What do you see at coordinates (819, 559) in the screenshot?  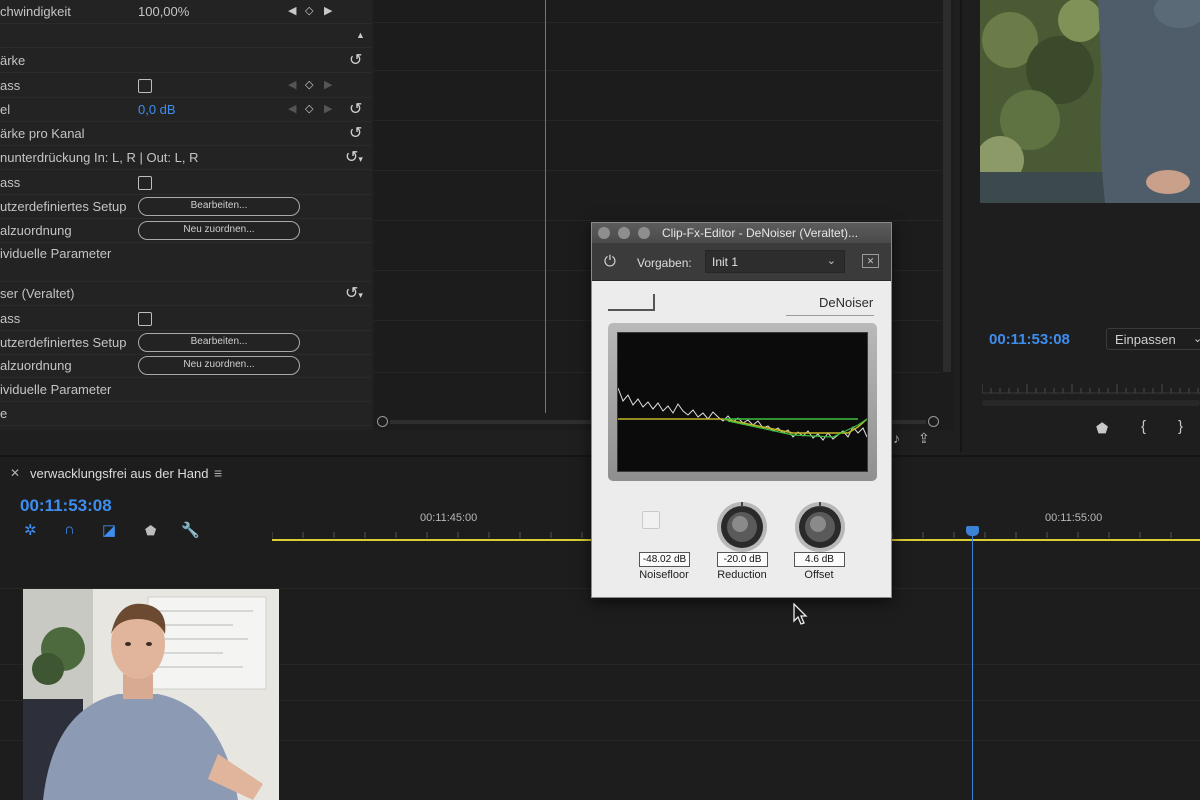 I see `offset-value: 4.6 dB` at bounding box center [819, 559].